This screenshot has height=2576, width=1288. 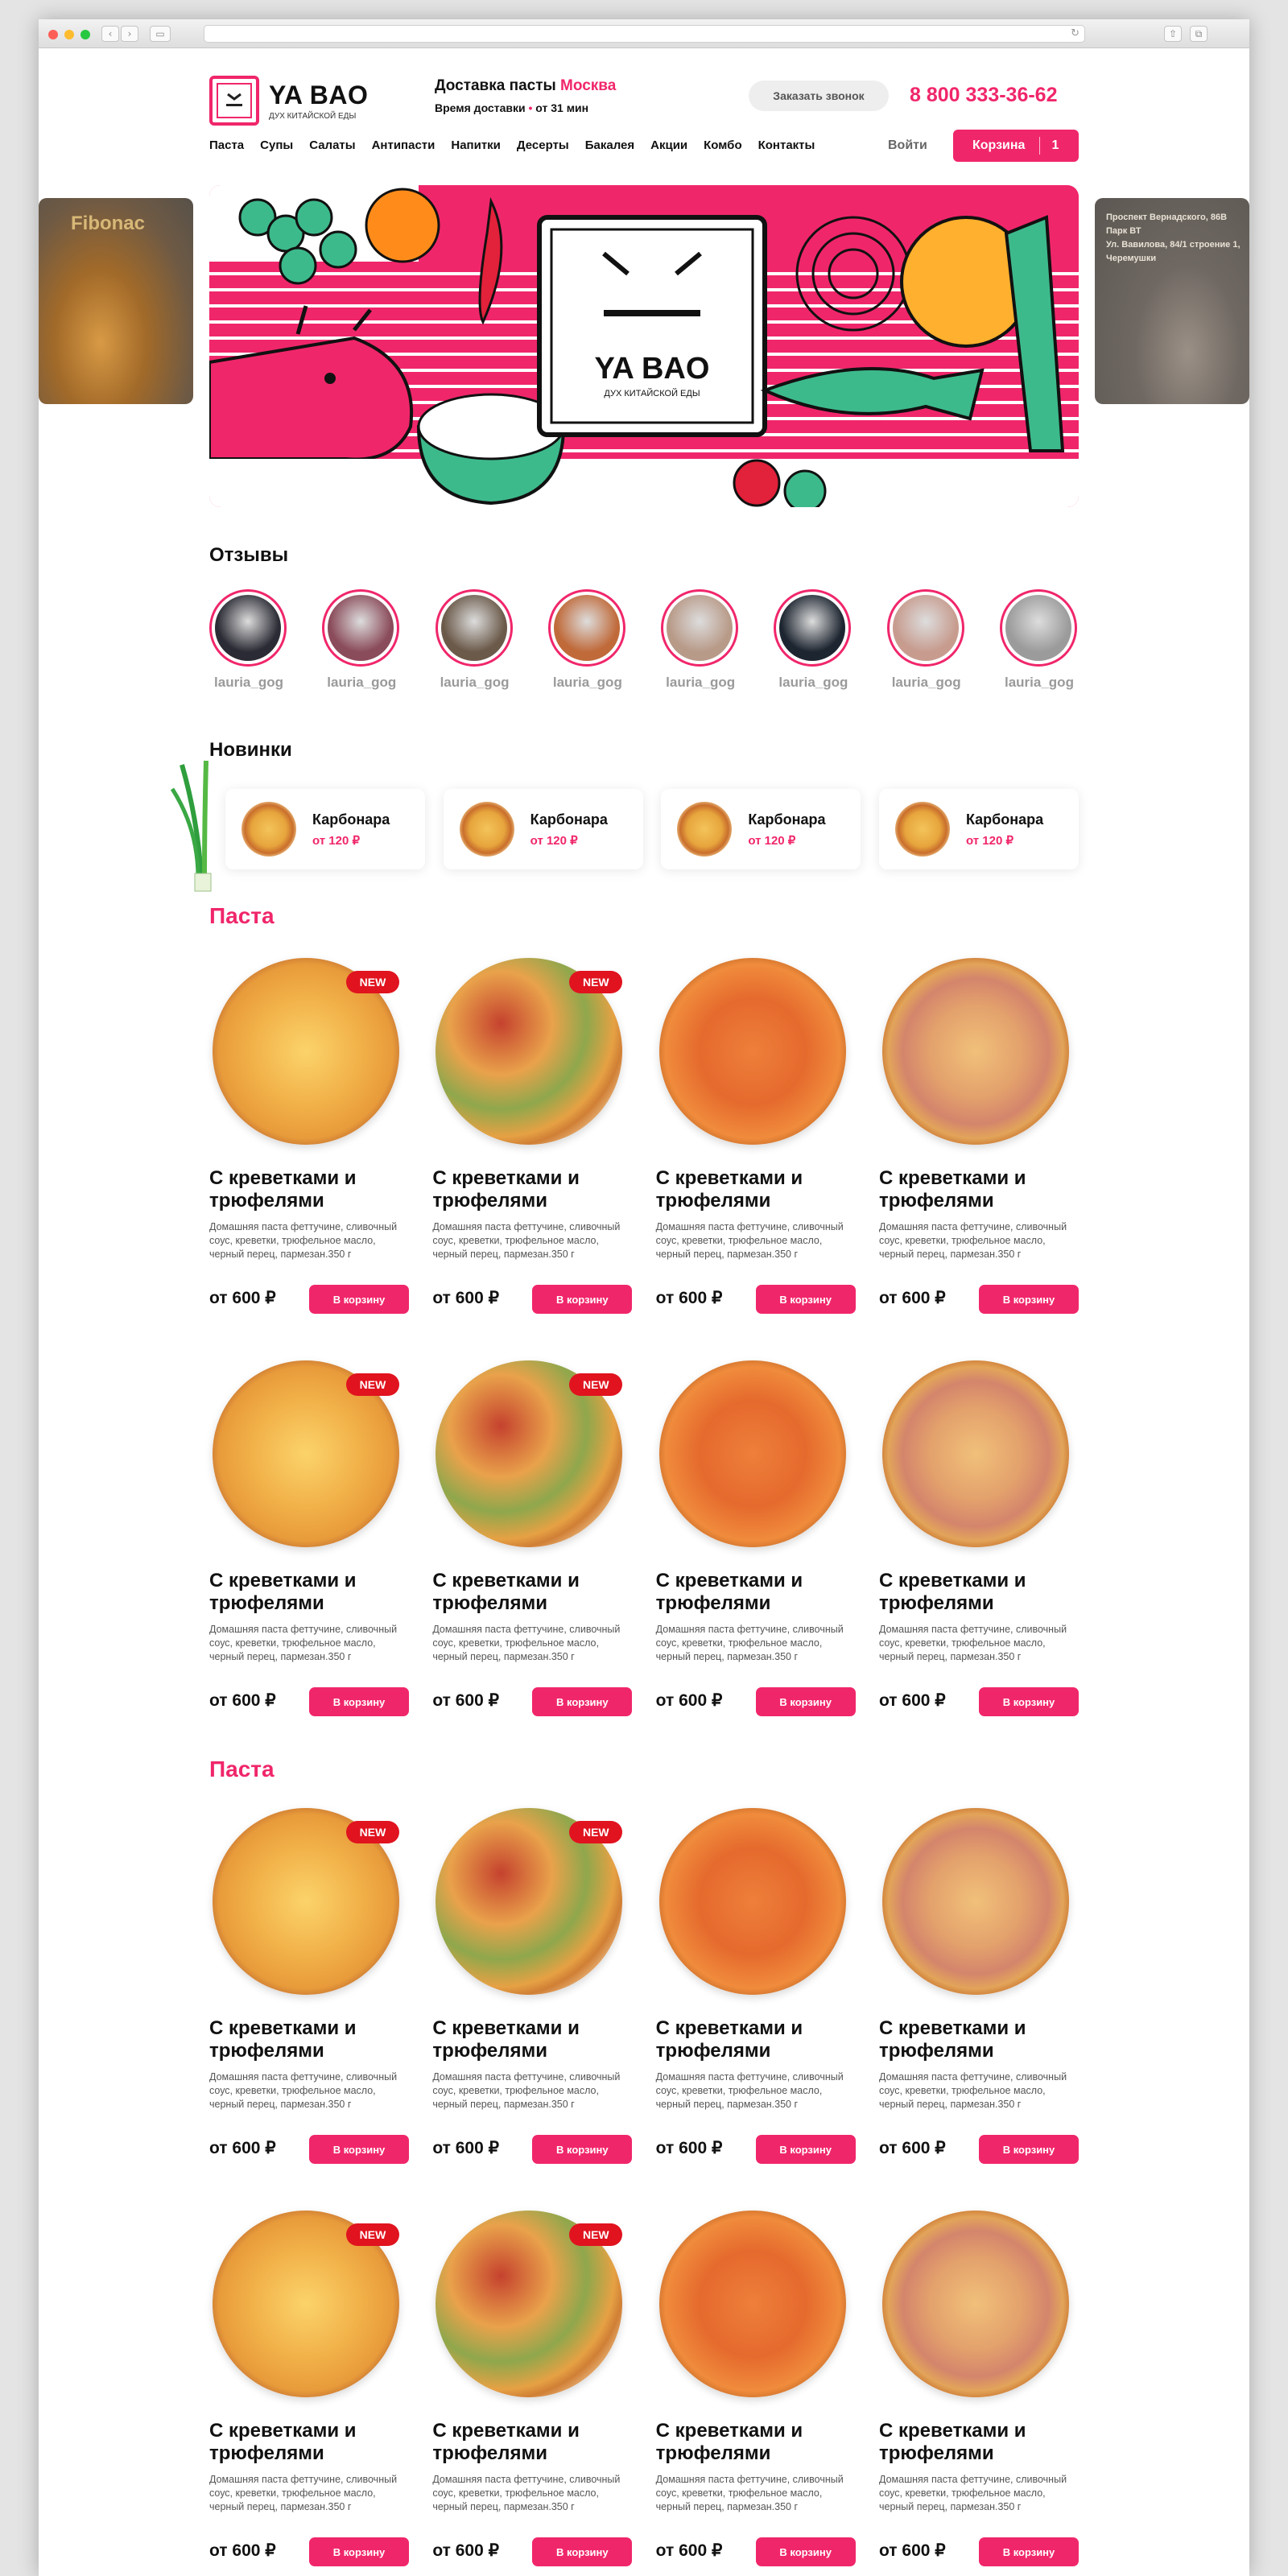 What do you see at coordinates (242, 915) in the screenshot?
I see `pasta-section-title-1: Паста` at bounding box center [242, 915].